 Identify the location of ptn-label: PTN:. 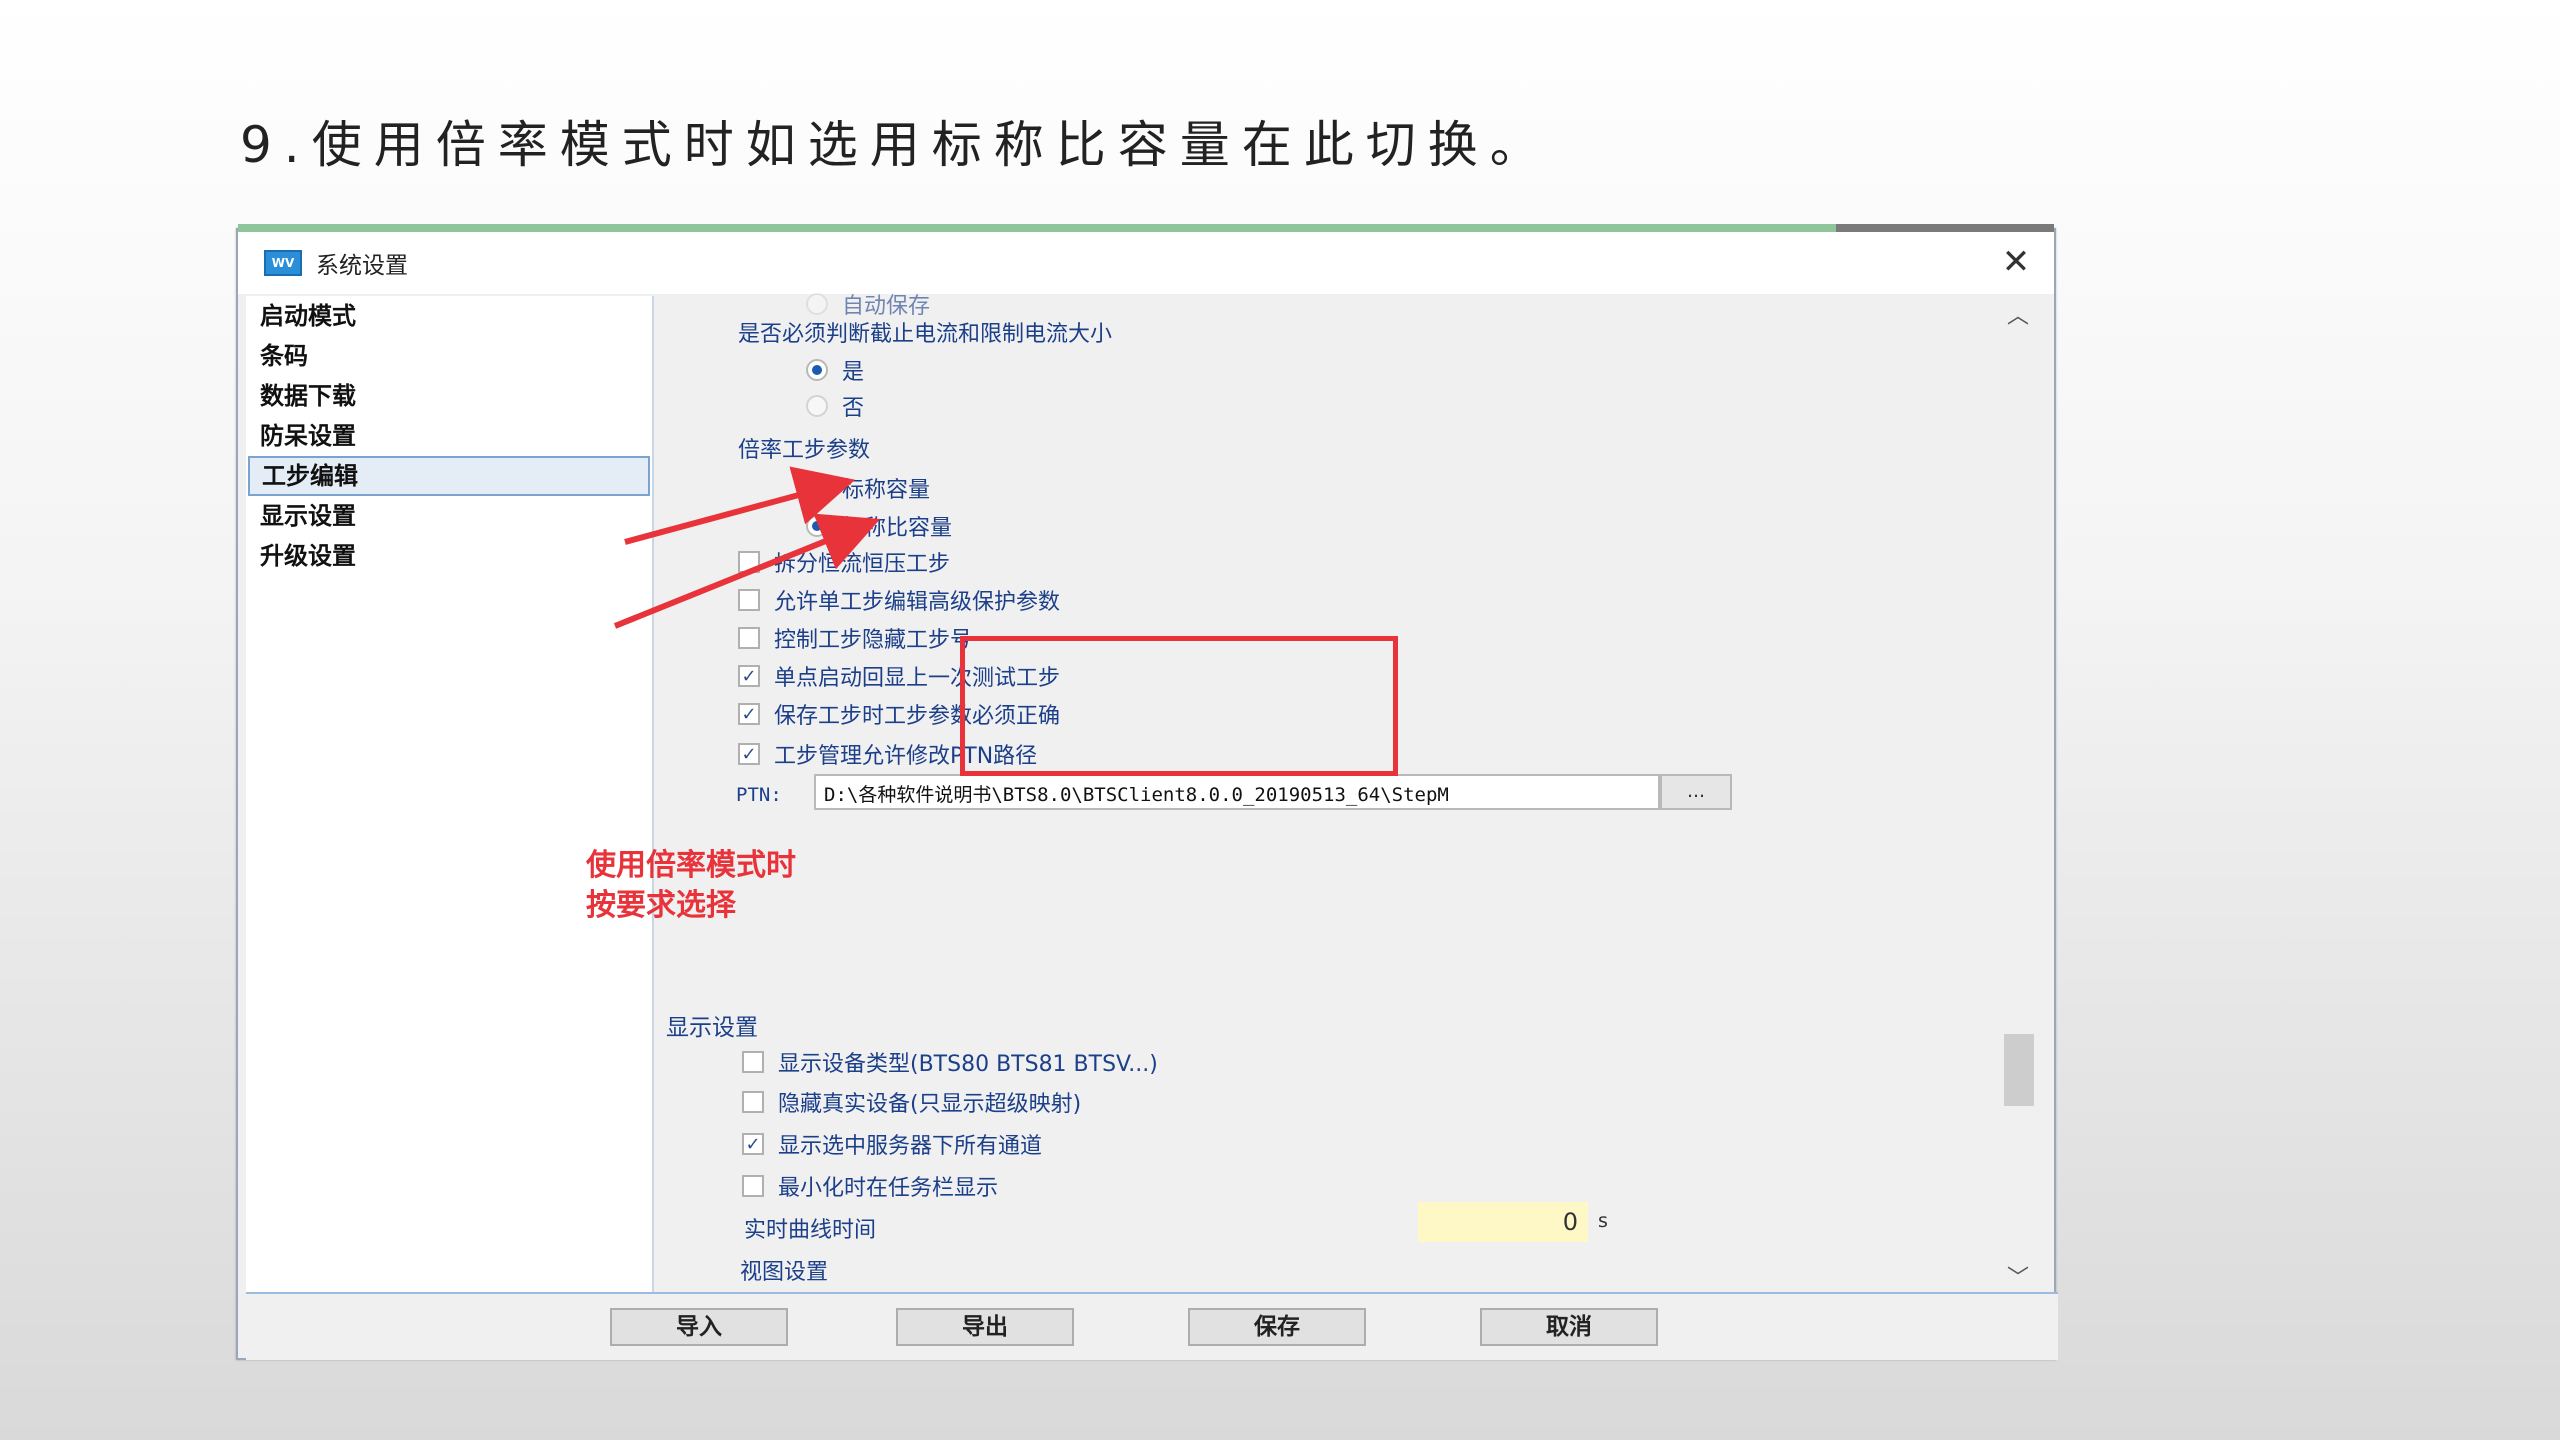
(759, 795).